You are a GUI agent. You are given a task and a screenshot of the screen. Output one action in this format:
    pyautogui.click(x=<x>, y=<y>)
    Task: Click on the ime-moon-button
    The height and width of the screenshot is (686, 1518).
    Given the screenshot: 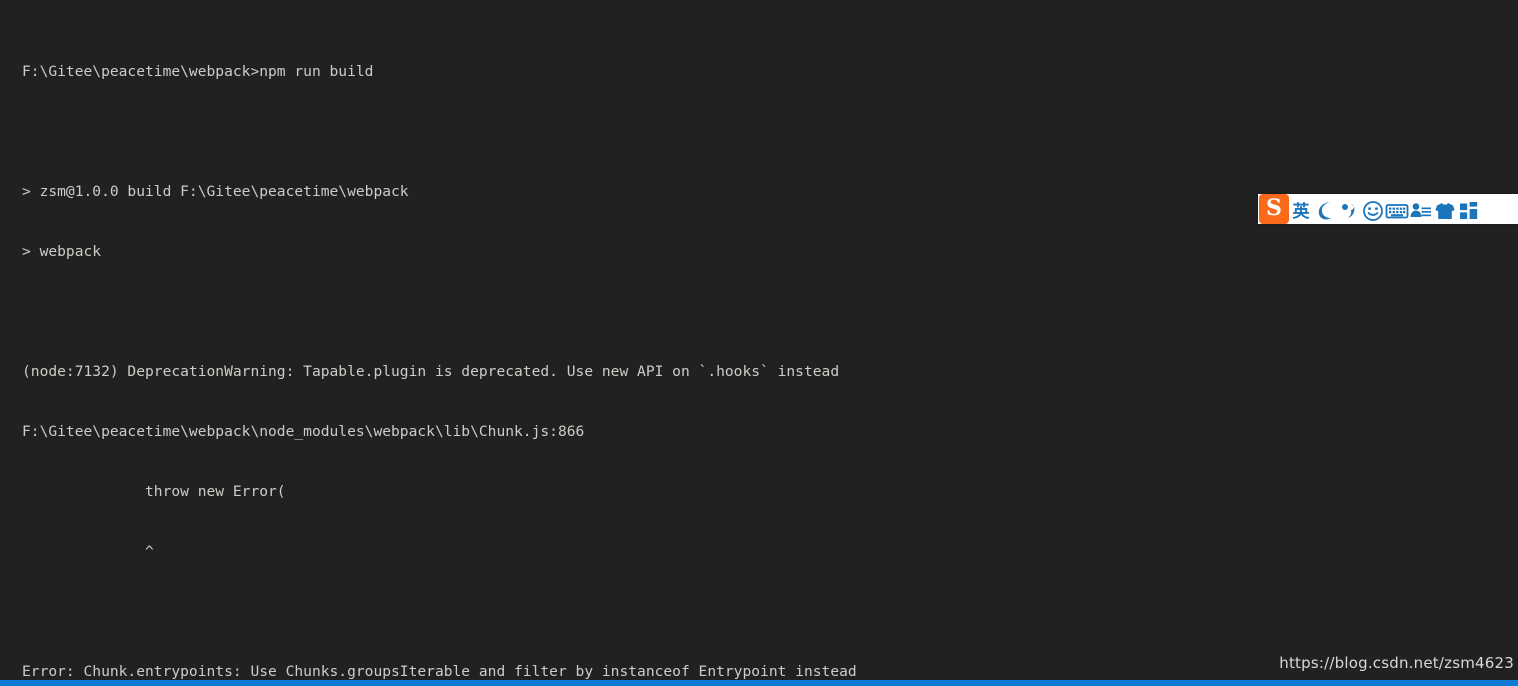 What is the action you would take?
    pyautogui.click(x=1325, y=209)
    